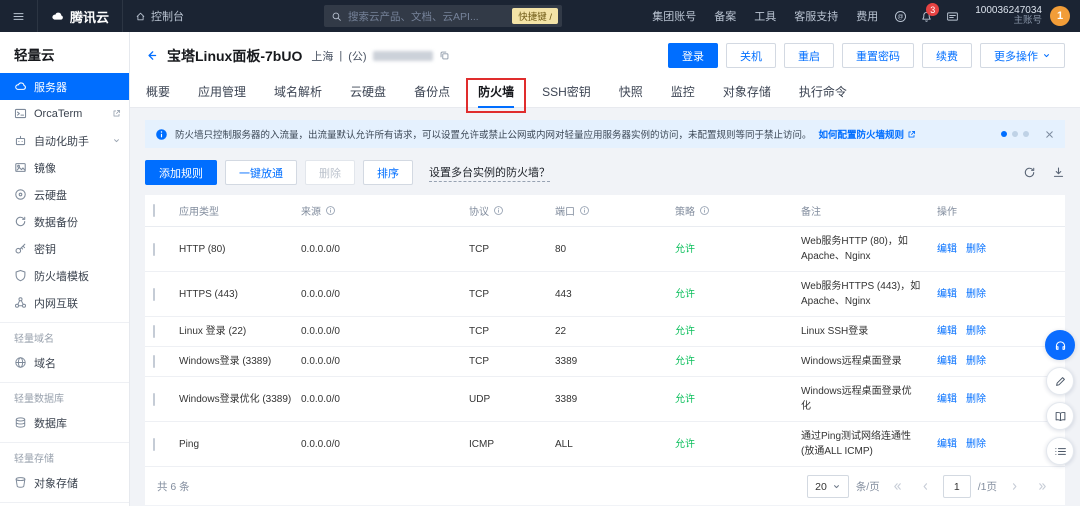  I want to click on add-rule-button: 添加规则, so click(181, 172).